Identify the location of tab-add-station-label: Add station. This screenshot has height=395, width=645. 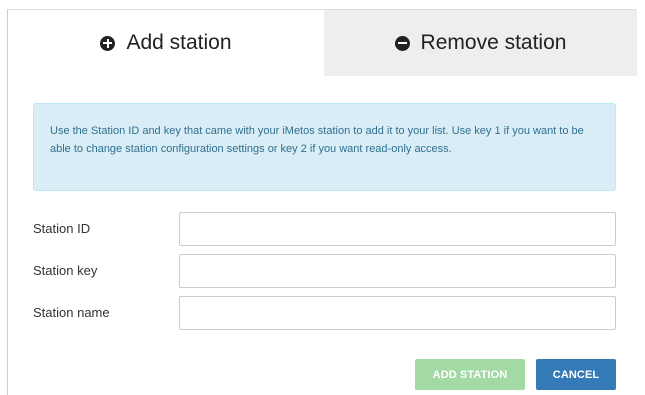
(179, 42).